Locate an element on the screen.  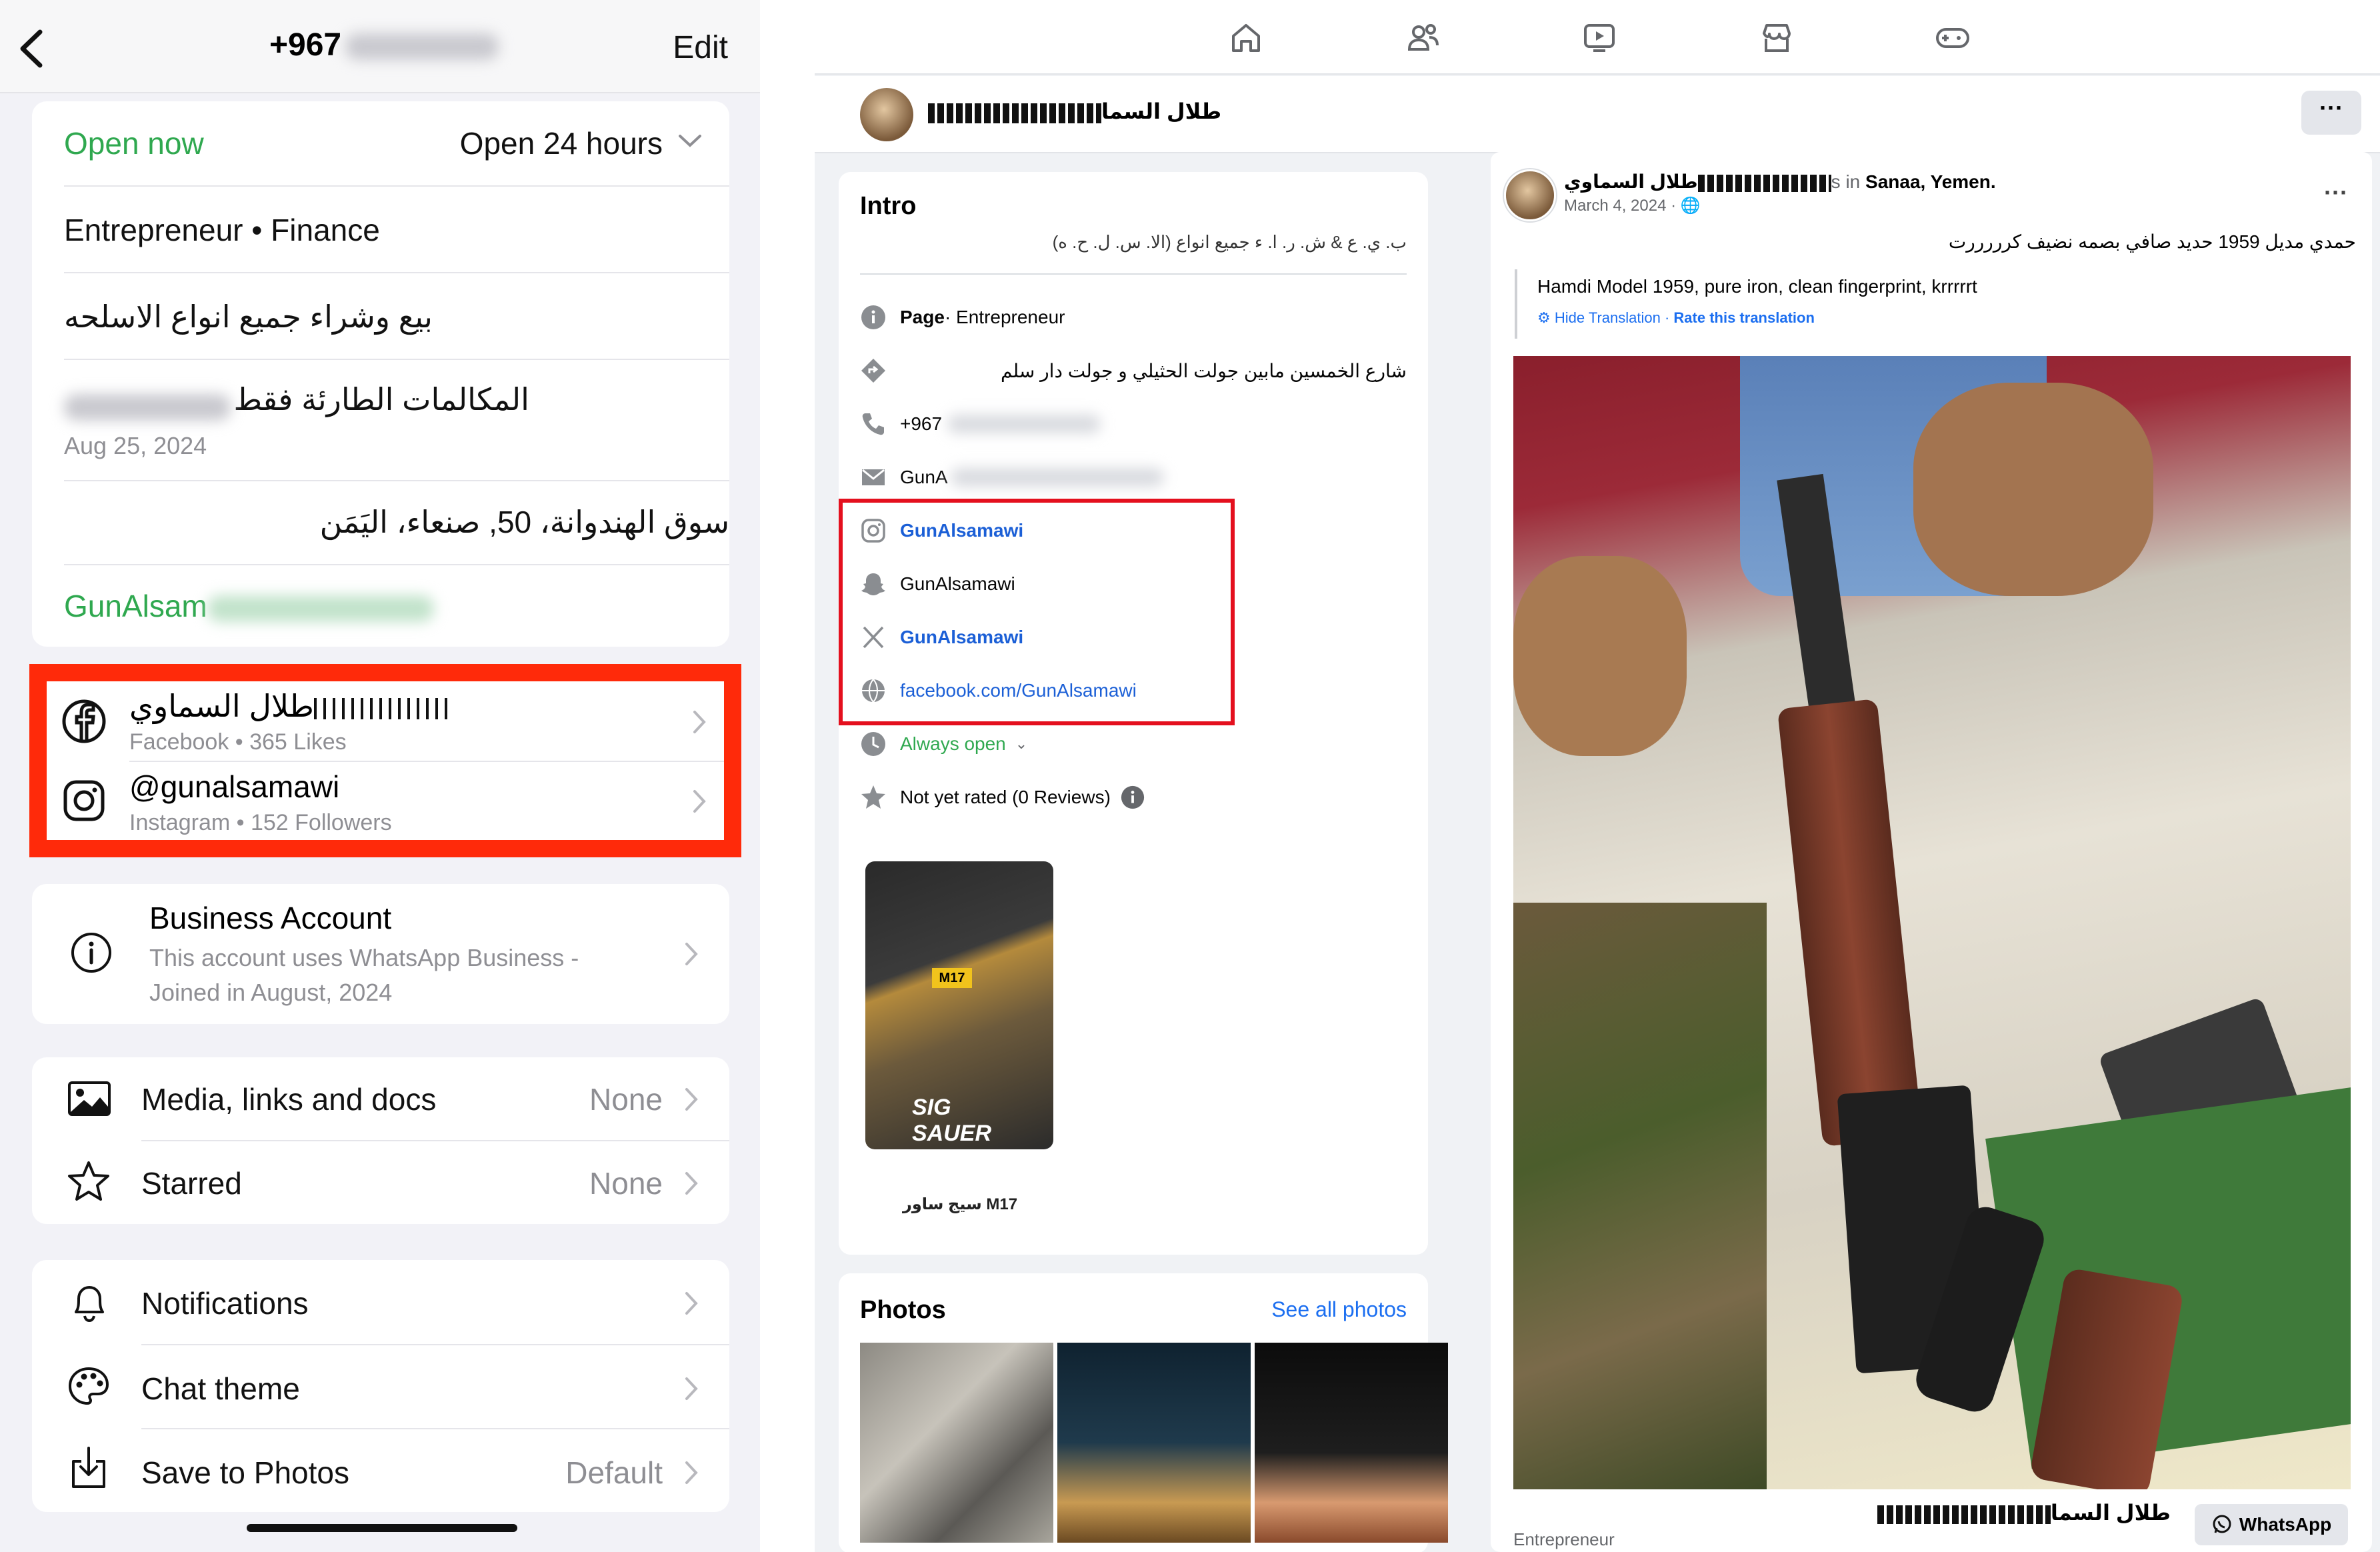
save-to-photos-row: Save to Photos Default is located at coordinates (380, 1470).